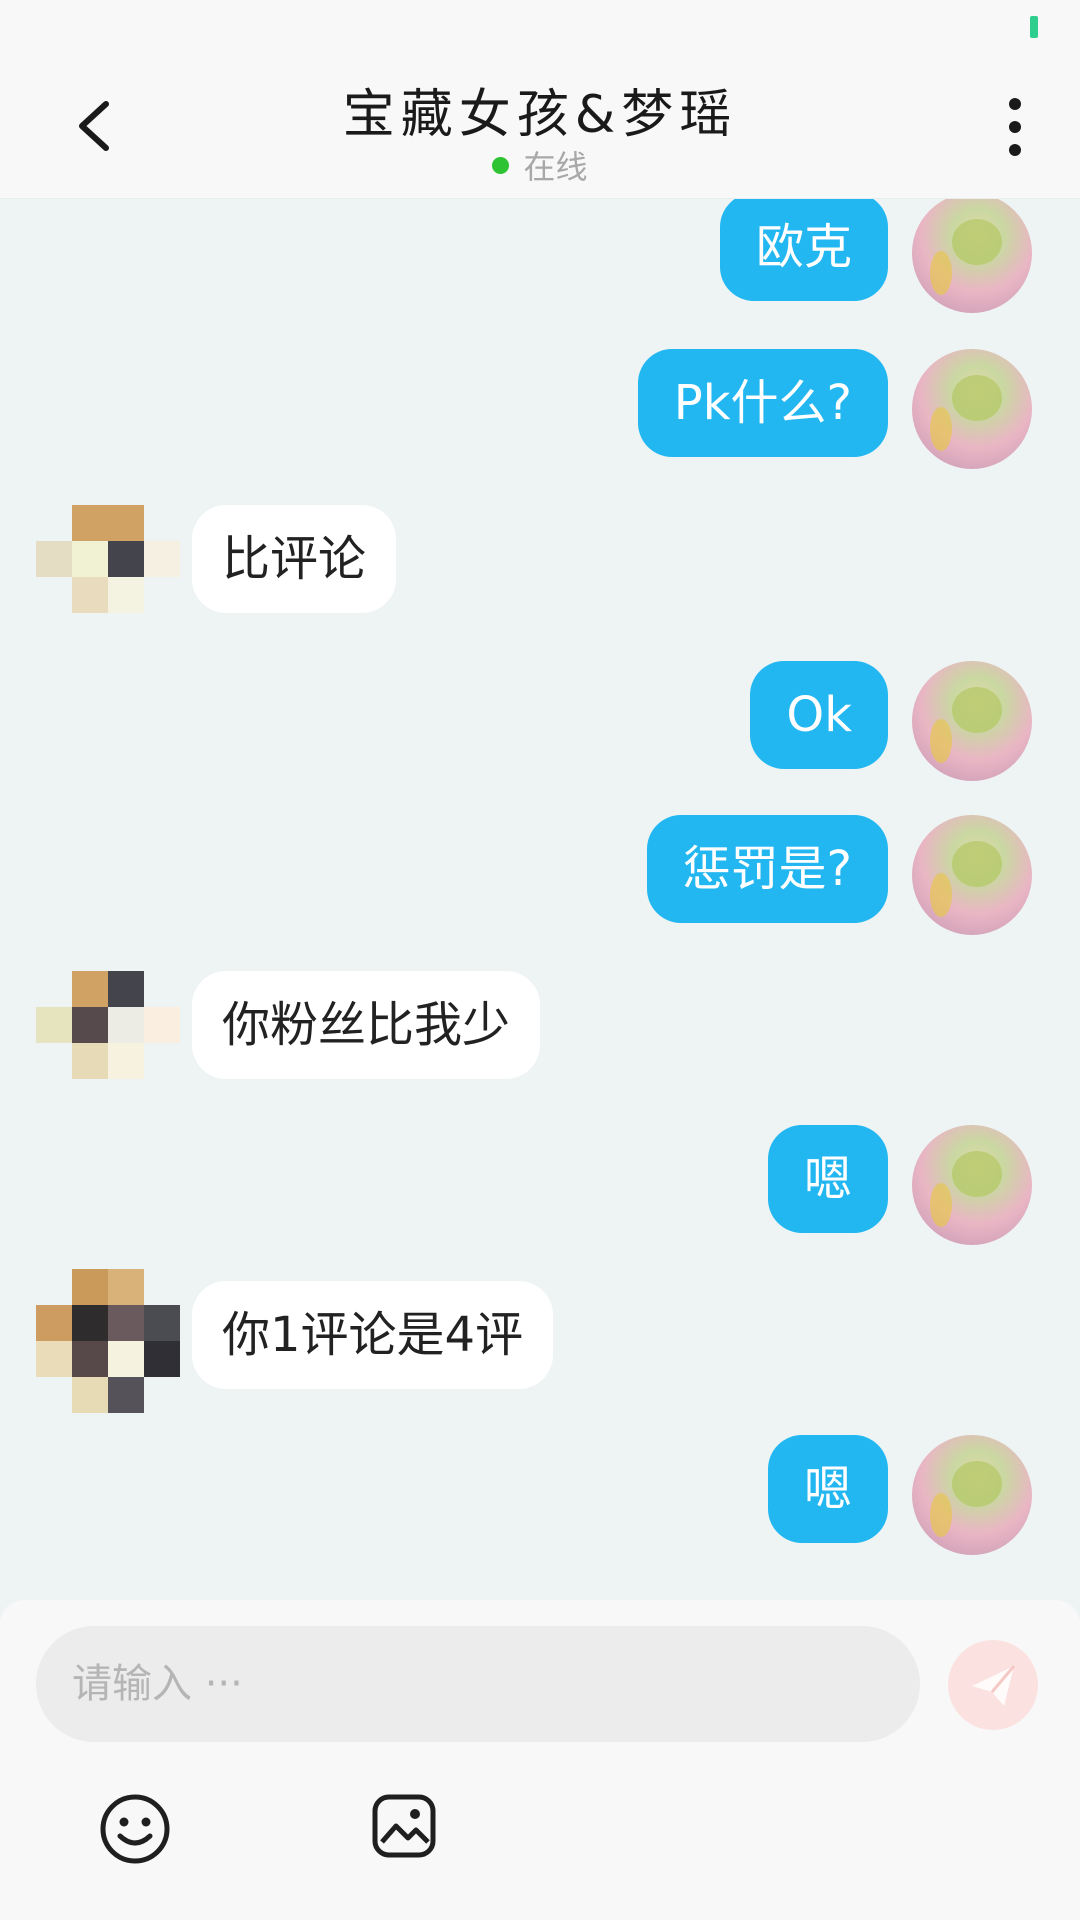 This screenshot has height=1920, width=1080. I want to click on image-button, so click(404, 1826).